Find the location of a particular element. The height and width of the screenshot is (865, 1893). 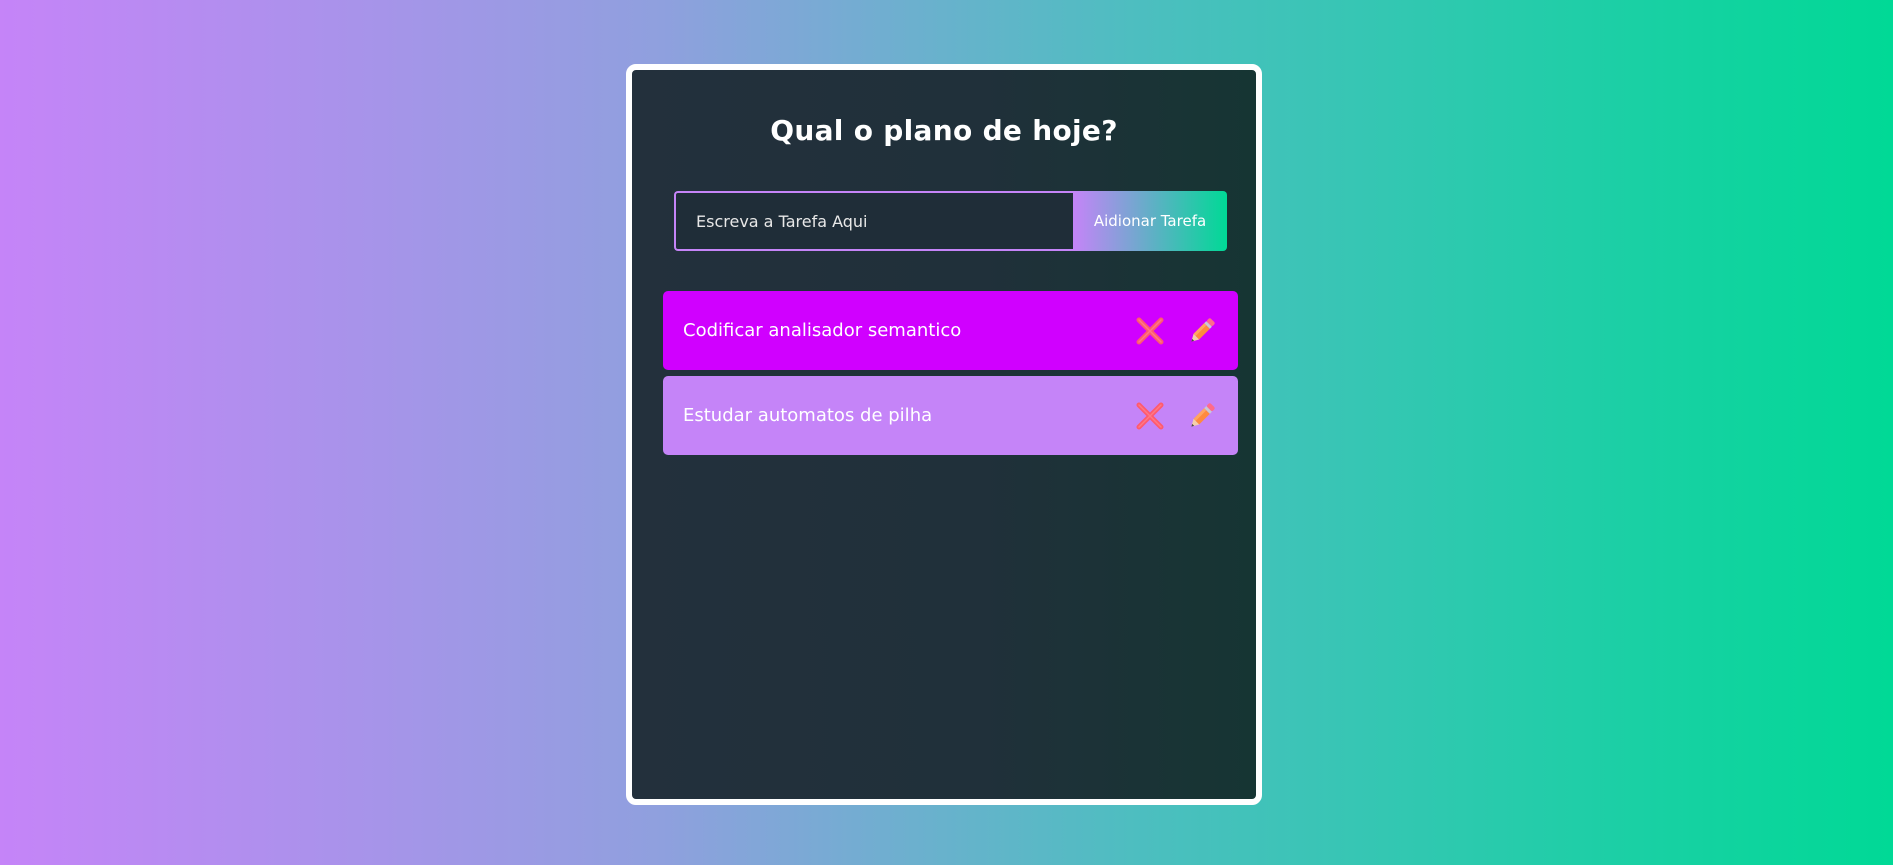

task-input is located at coordinates (873, 221).